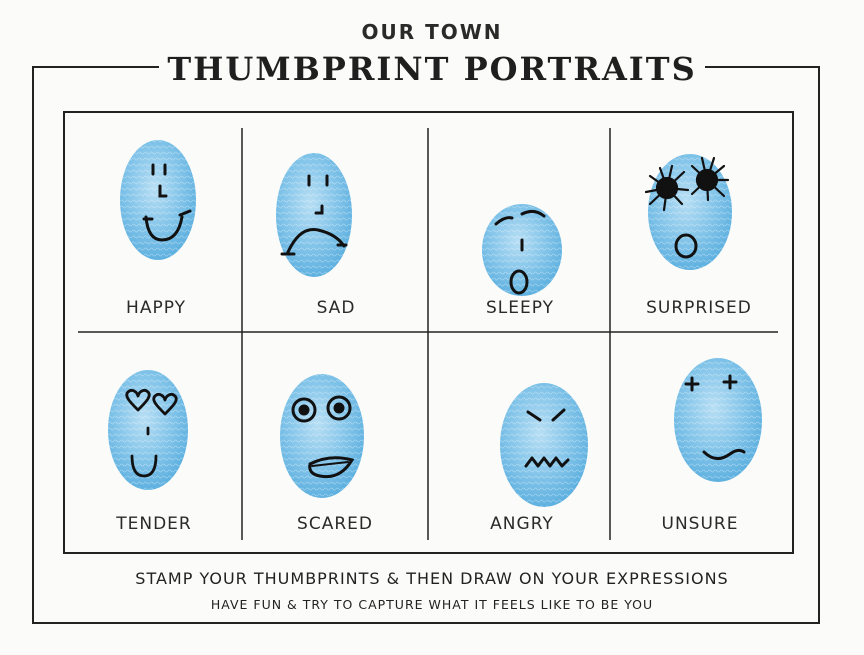  What do you see at coordinates (335, 524) in the screenshot?
I see `label-scared: SCARED` at bounding box center [335, 524].